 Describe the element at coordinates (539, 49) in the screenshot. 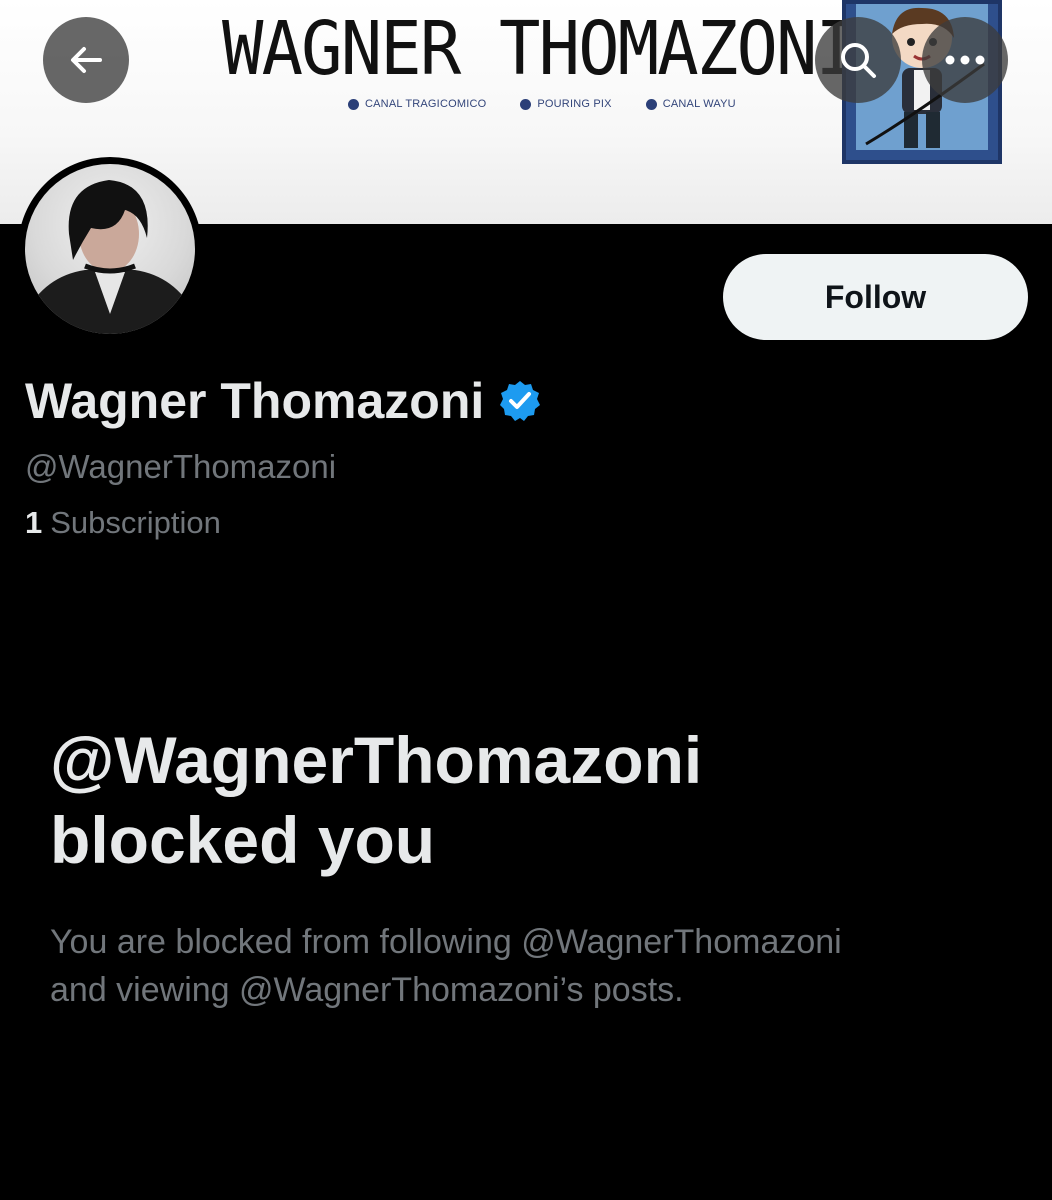

I see `banner-title: WAGNER THOMAZONI` at that location.